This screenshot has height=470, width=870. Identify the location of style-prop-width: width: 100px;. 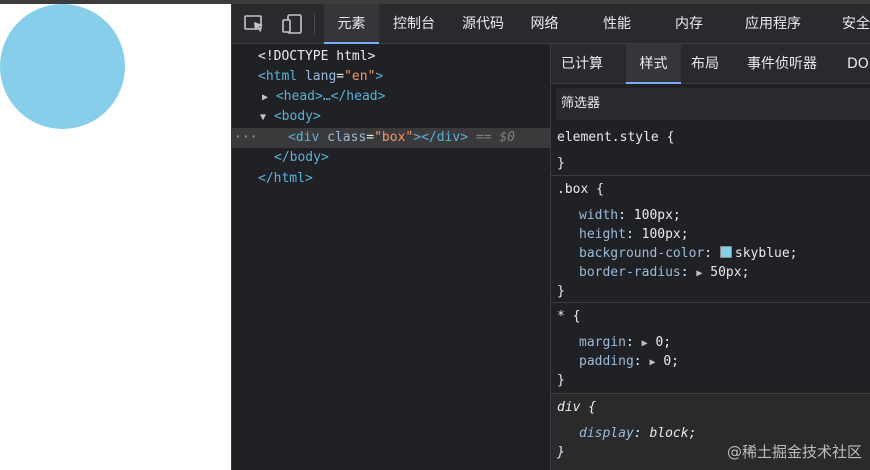
(630, 215).